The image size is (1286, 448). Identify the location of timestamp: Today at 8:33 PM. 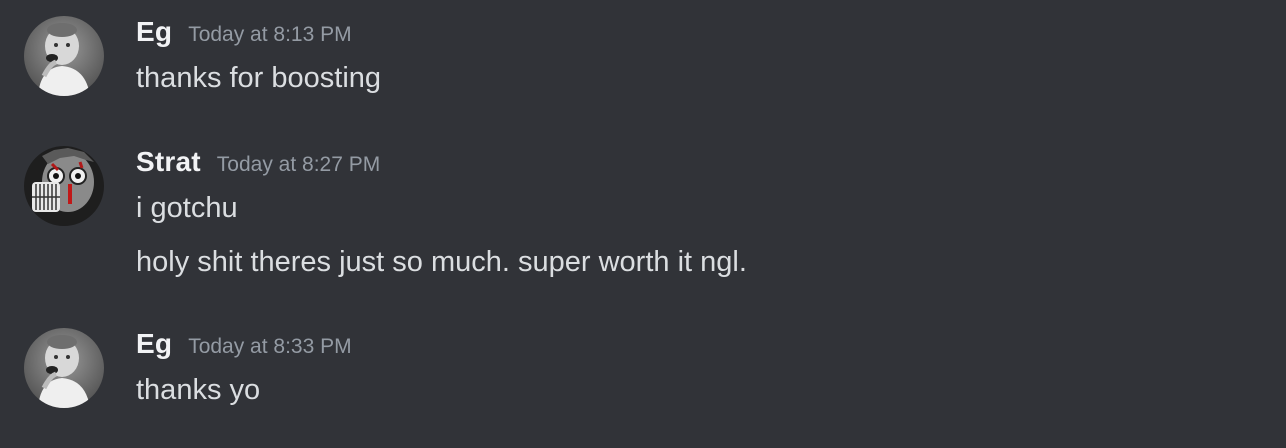
(269, 347).